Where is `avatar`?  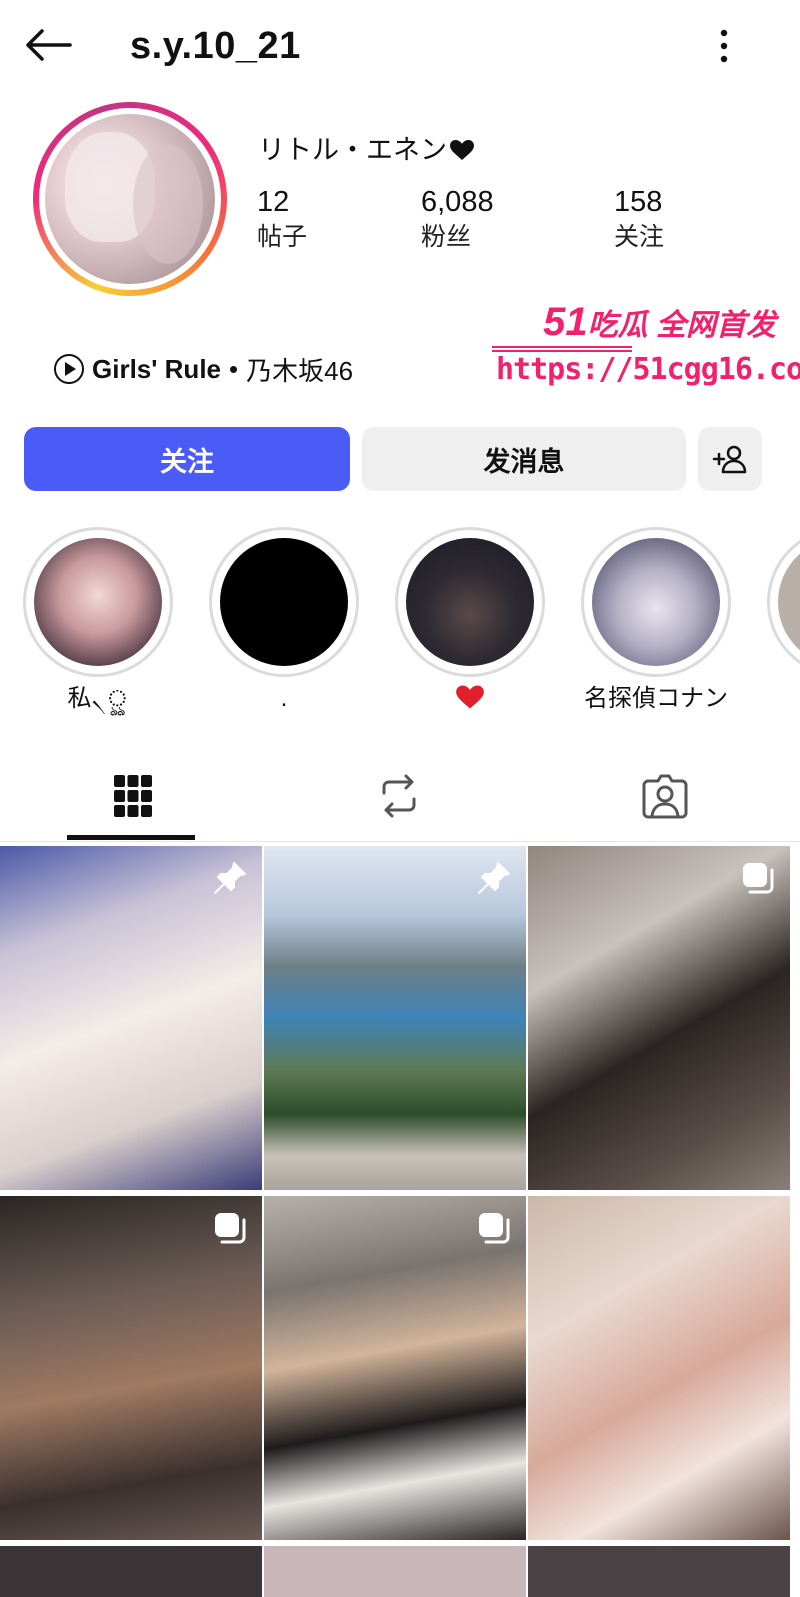
avatar is located at coordinates (130, 199).